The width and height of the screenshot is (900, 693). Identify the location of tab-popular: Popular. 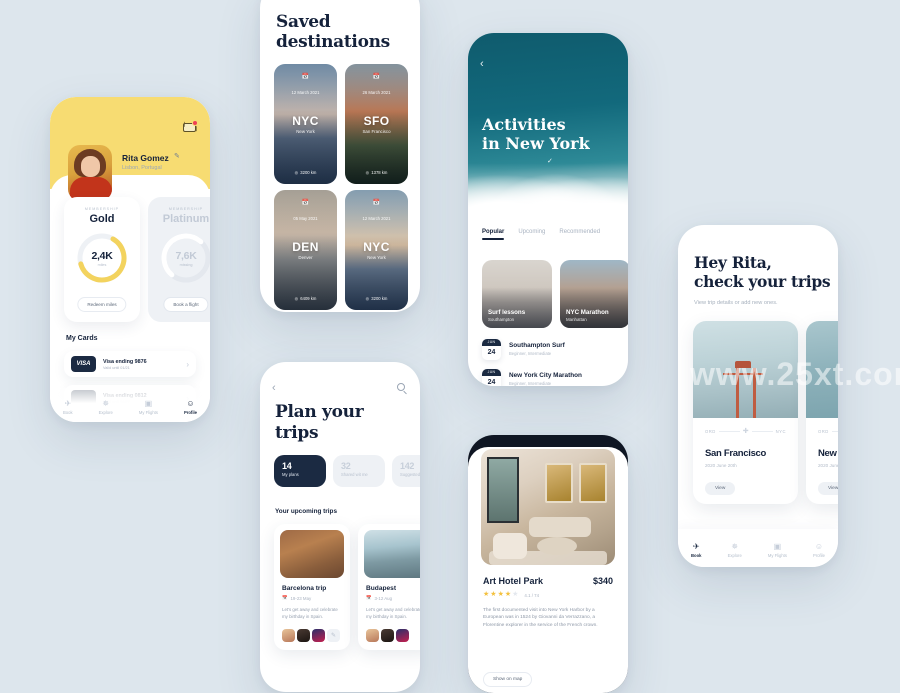
(493, 234).